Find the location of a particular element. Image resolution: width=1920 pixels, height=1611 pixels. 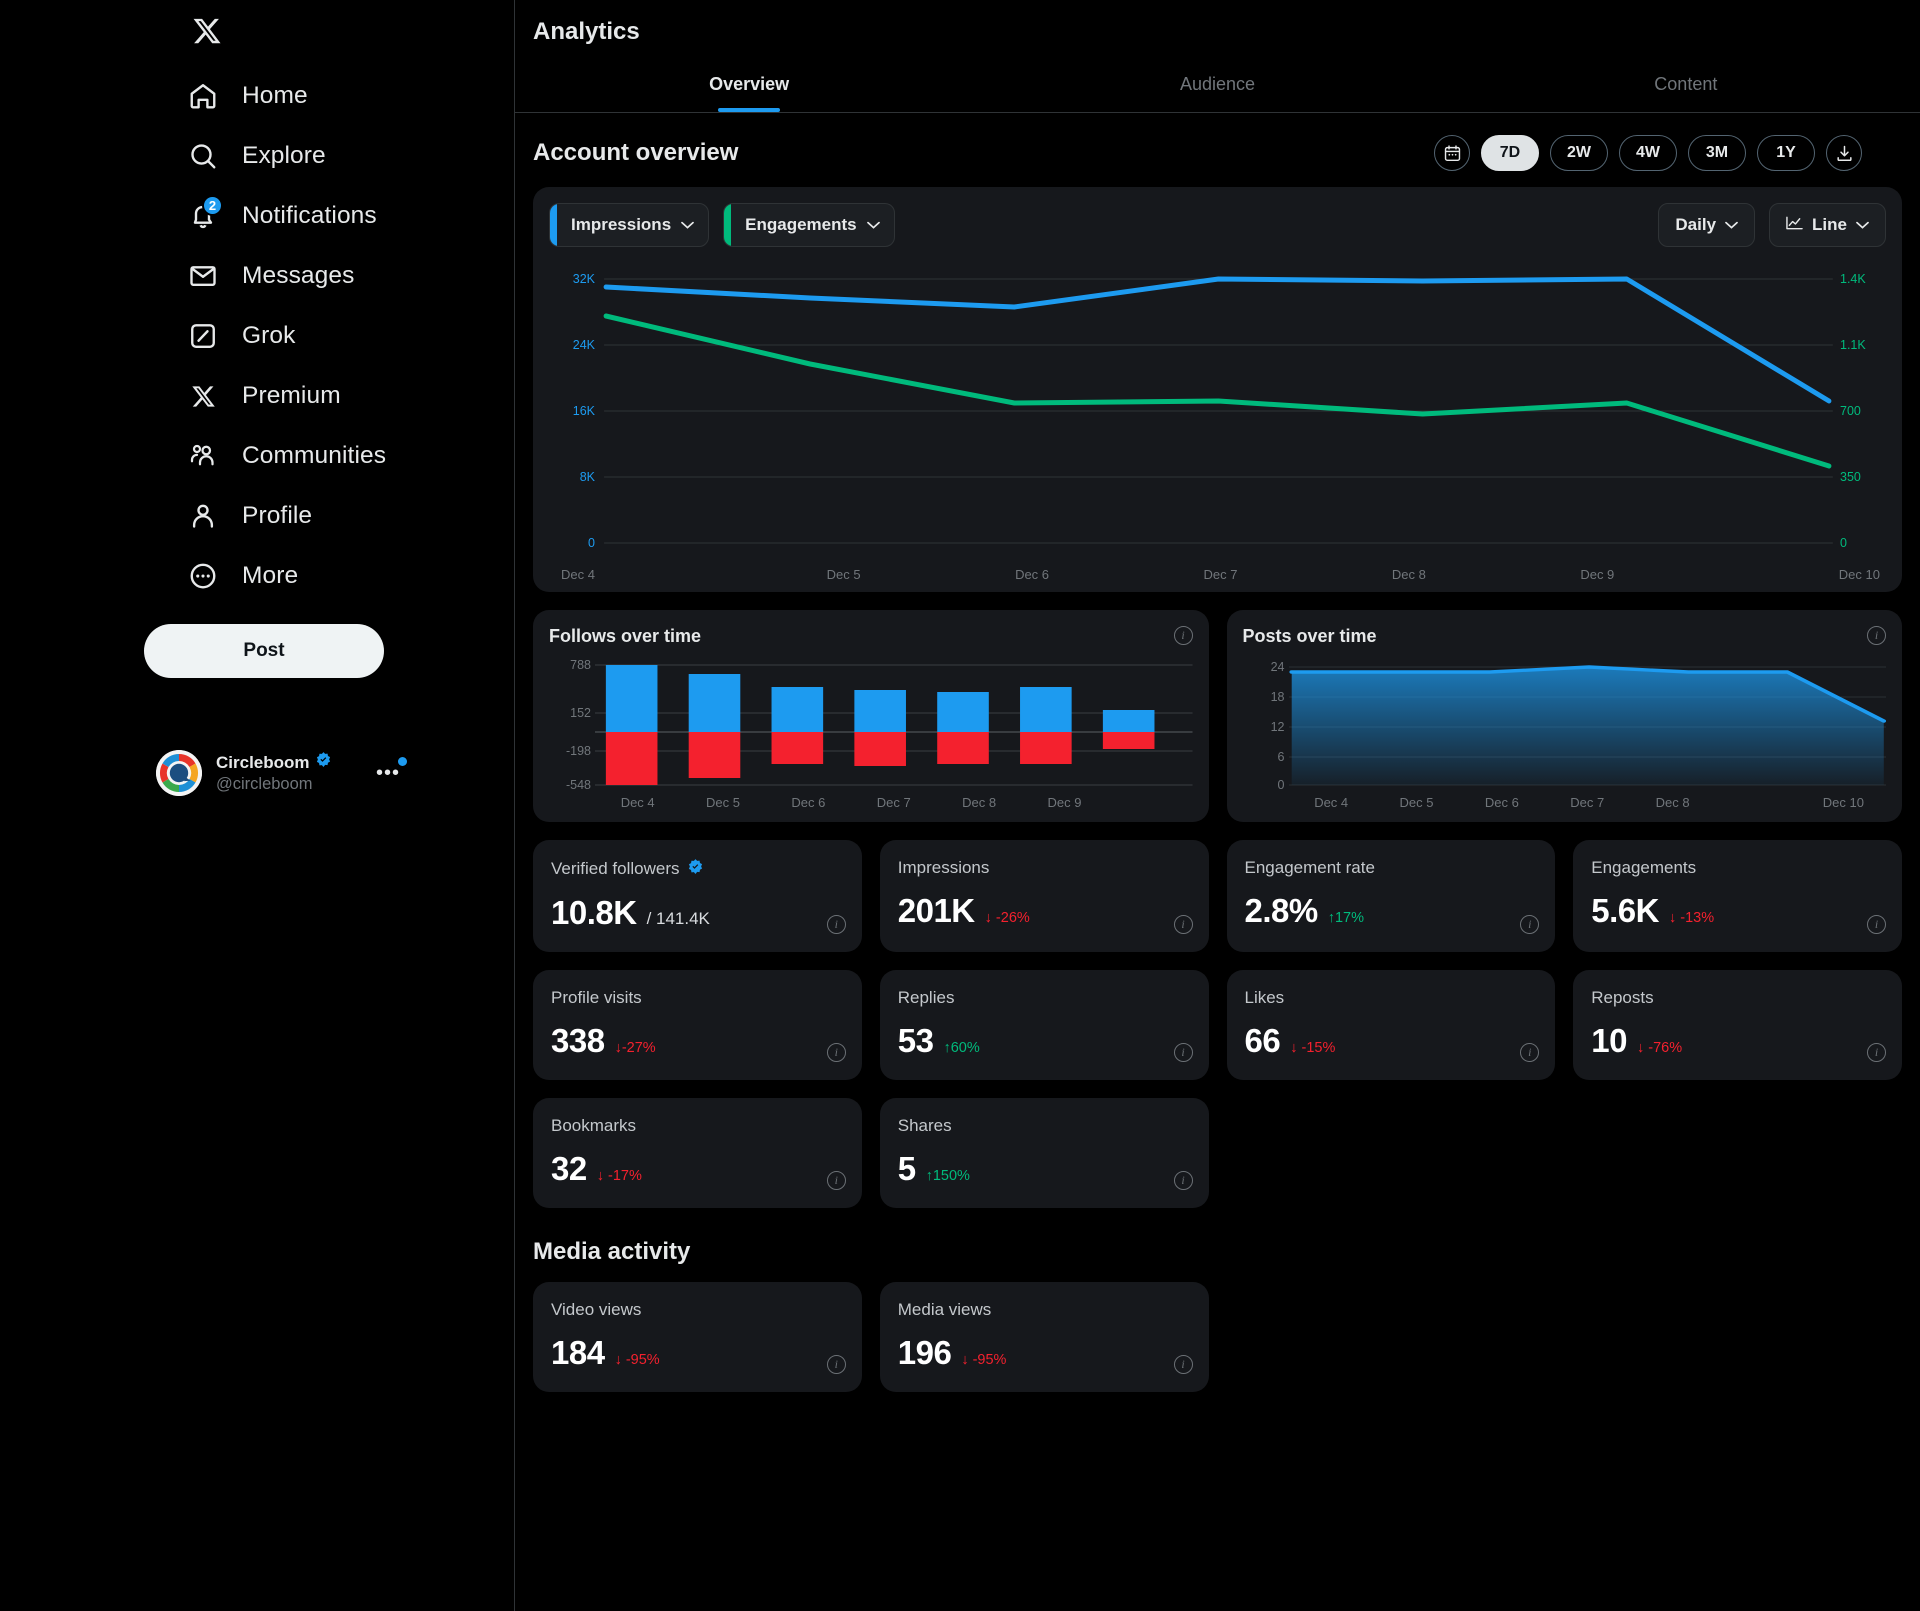

posts-y-axis: 24 18 12 6 0 is located at coordinates (1266, 726).